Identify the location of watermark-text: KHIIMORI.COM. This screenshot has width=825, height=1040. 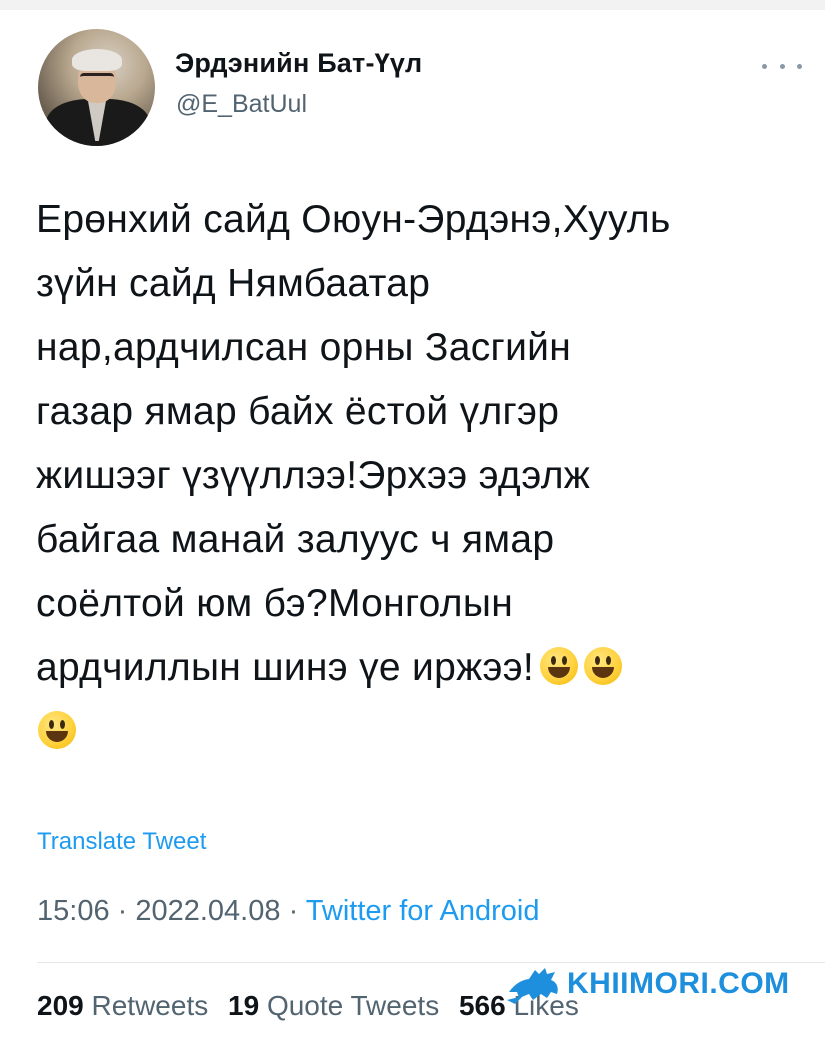
(678, 983).